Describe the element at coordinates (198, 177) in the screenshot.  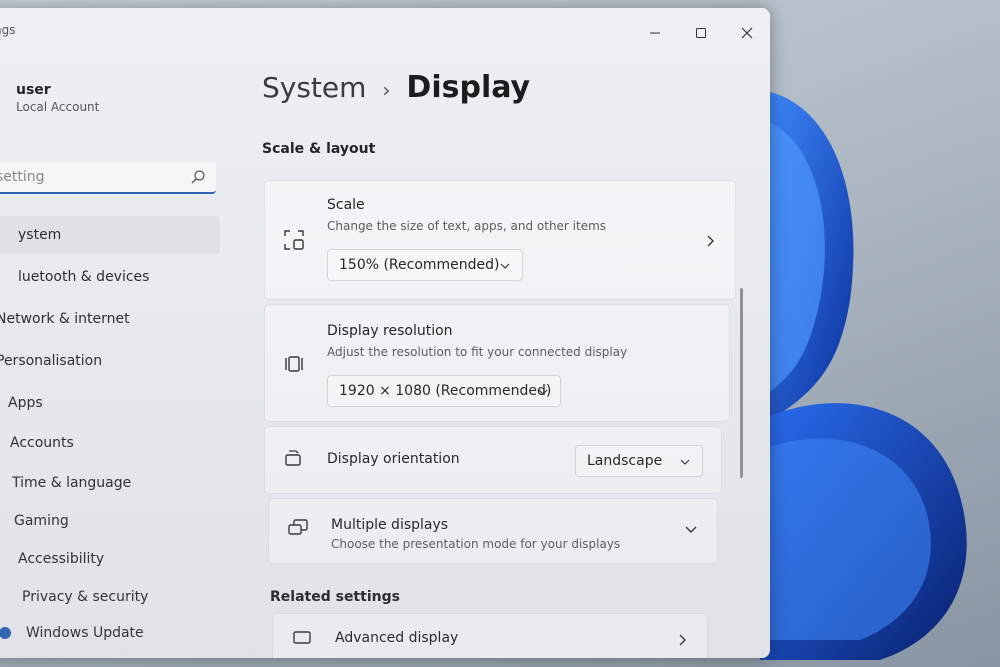
I see `search-icon` at that location.